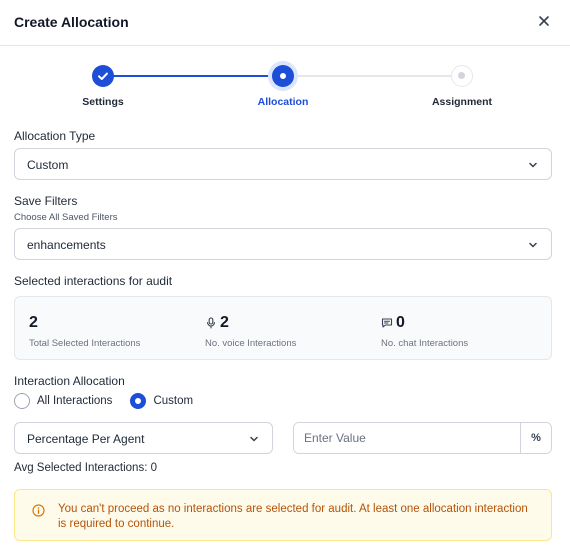 The width and height of the screenshot is (570, 556). I want to click on radio-all-interactions: All Interactions, so click(63, 401).